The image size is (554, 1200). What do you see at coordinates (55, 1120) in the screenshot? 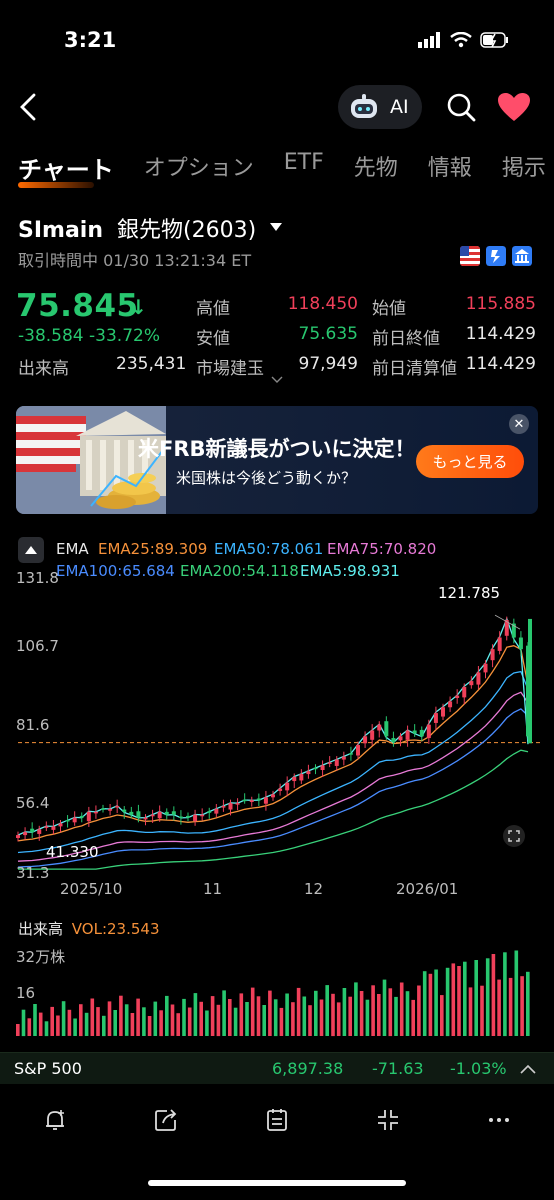
I see `alert-icon` at bounding box center [55, 1120].